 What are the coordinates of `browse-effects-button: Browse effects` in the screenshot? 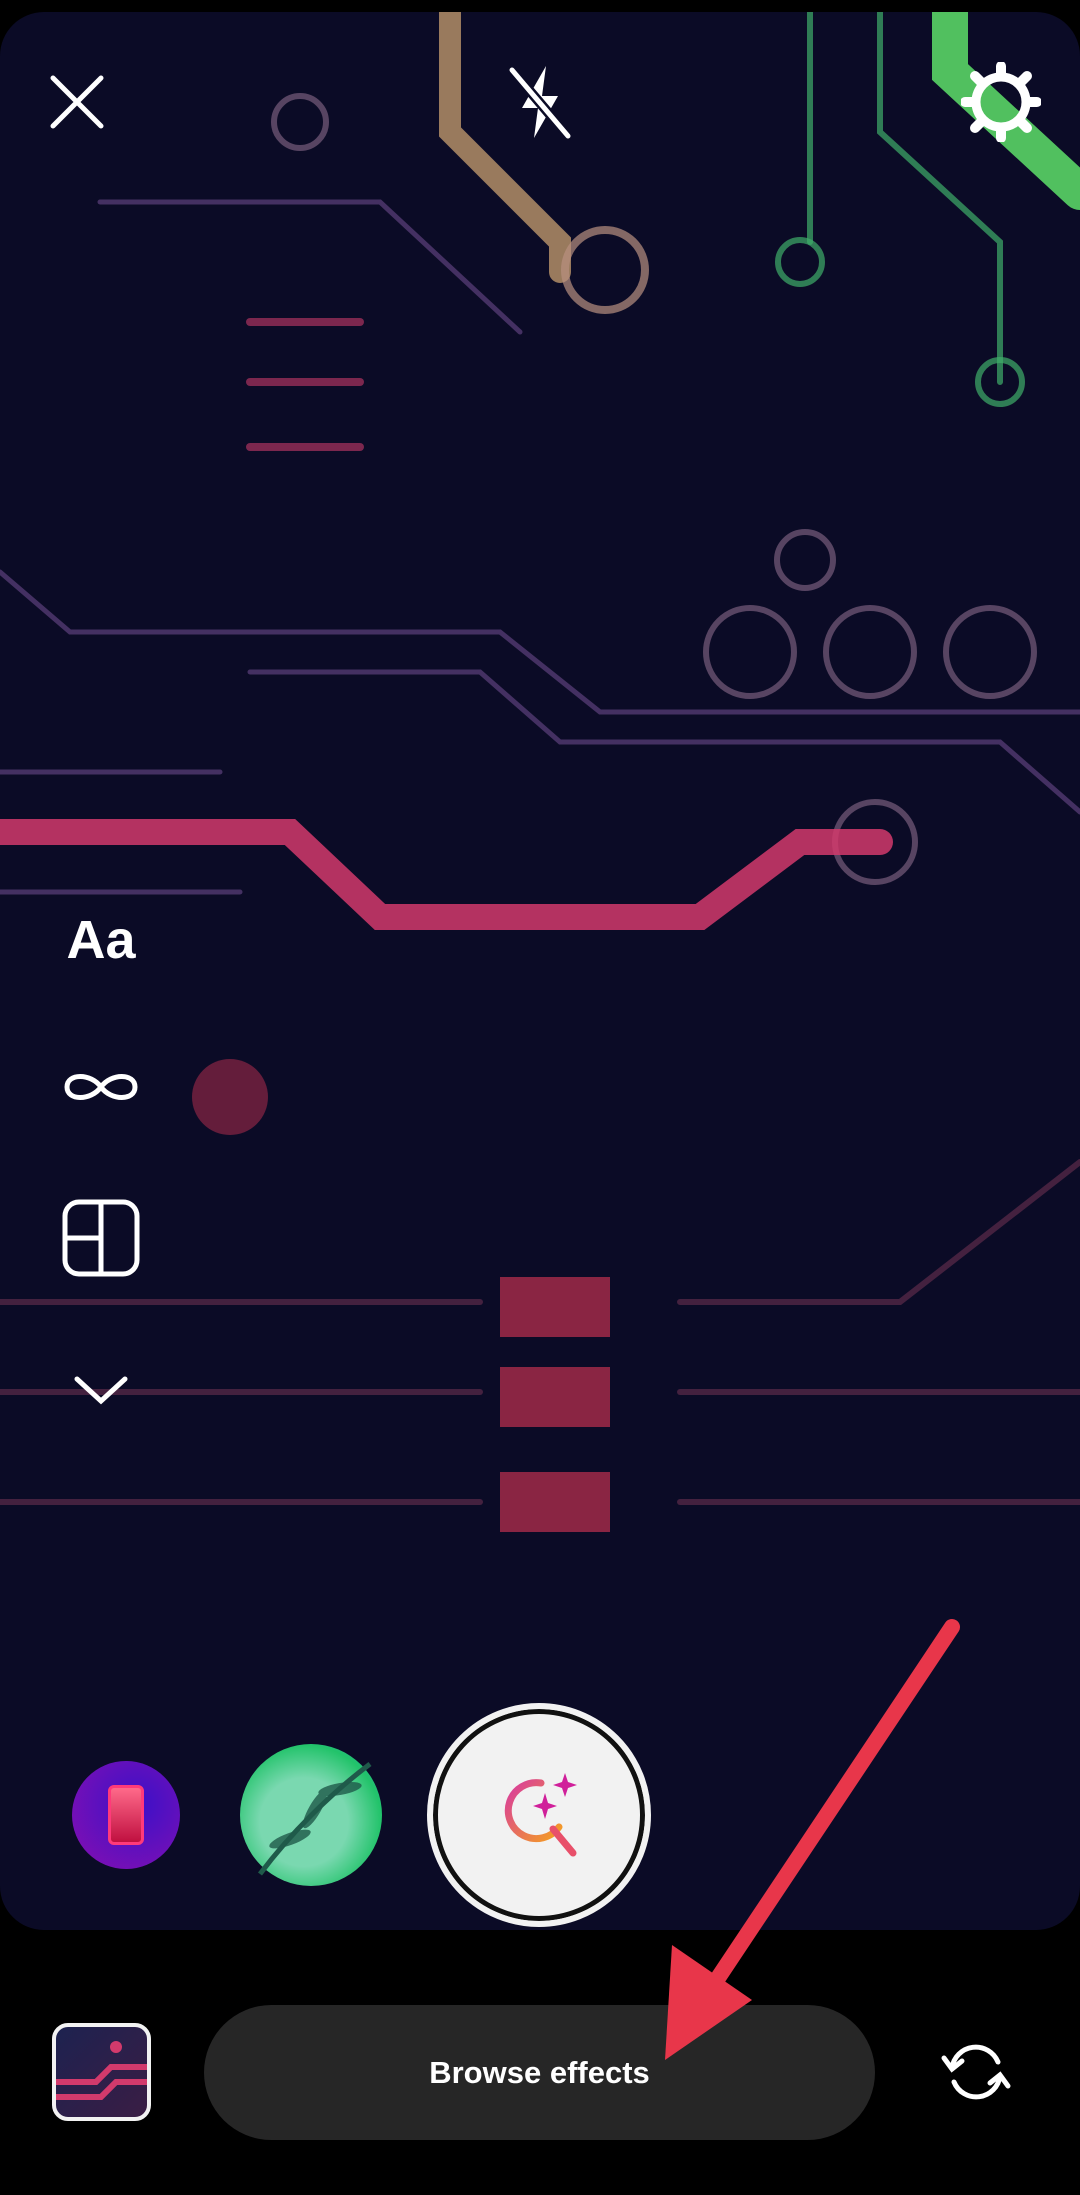 It's located at (539, 2072).